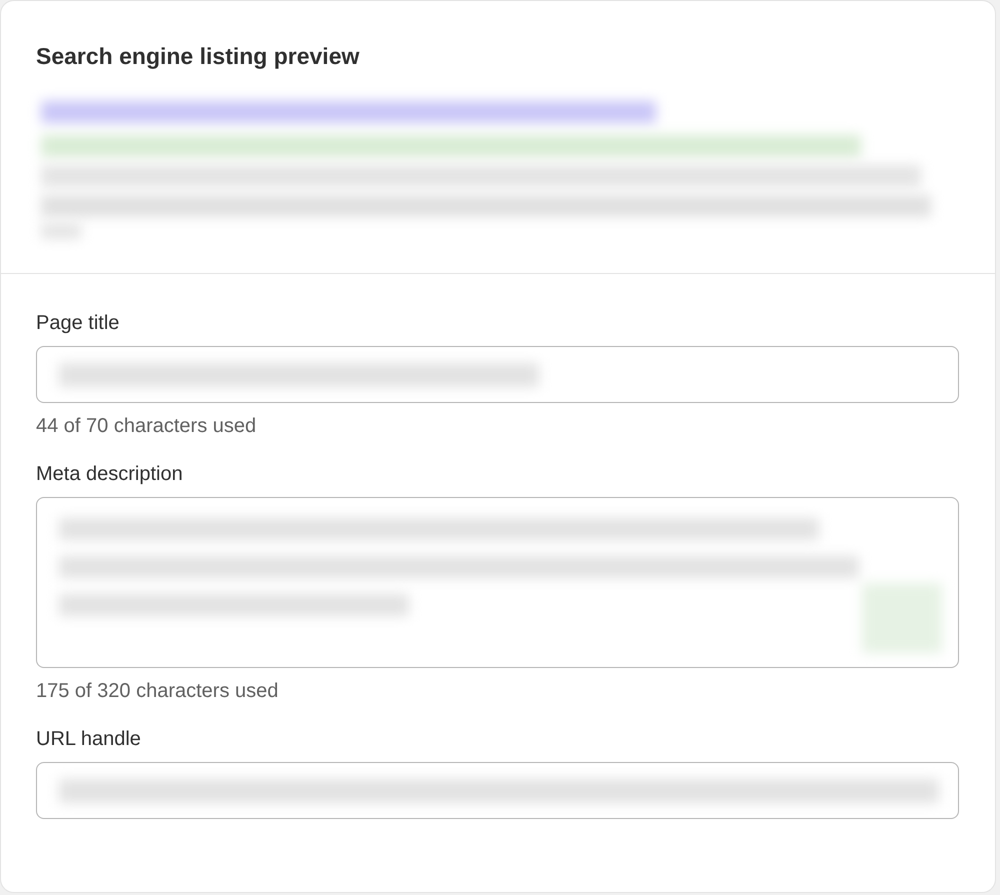  Describe the element at coordinates (78, 323) in the screenshot. I see `field-label: Page title` at that location.